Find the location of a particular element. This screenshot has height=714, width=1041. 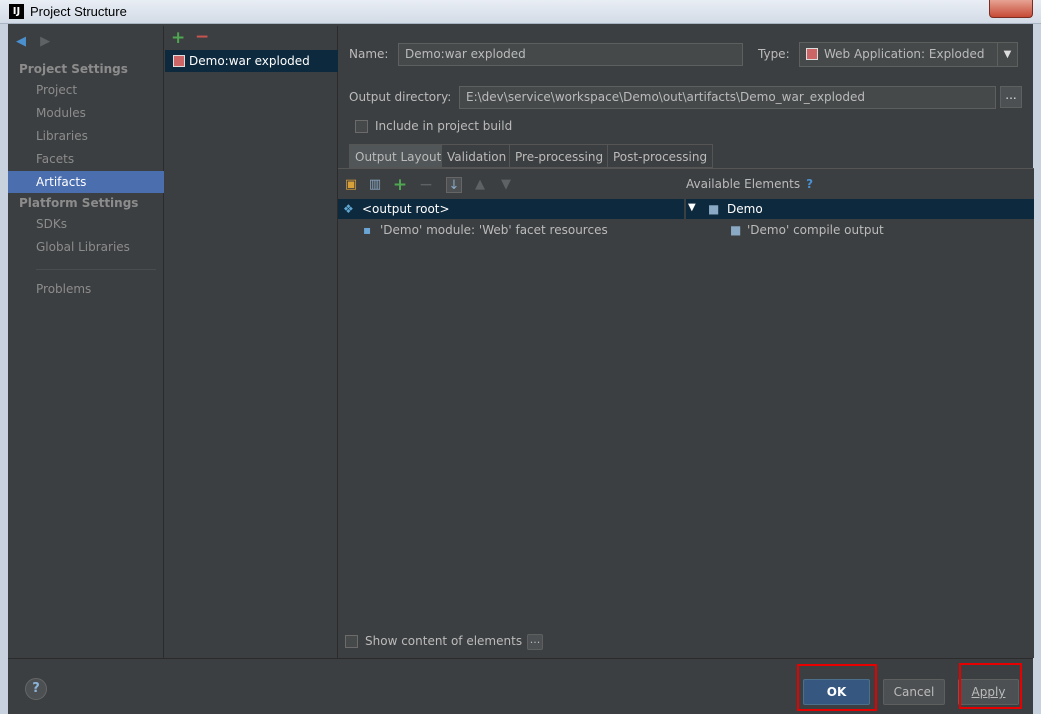

nav-item-facets: Facets is located at coordinates (86, 159).